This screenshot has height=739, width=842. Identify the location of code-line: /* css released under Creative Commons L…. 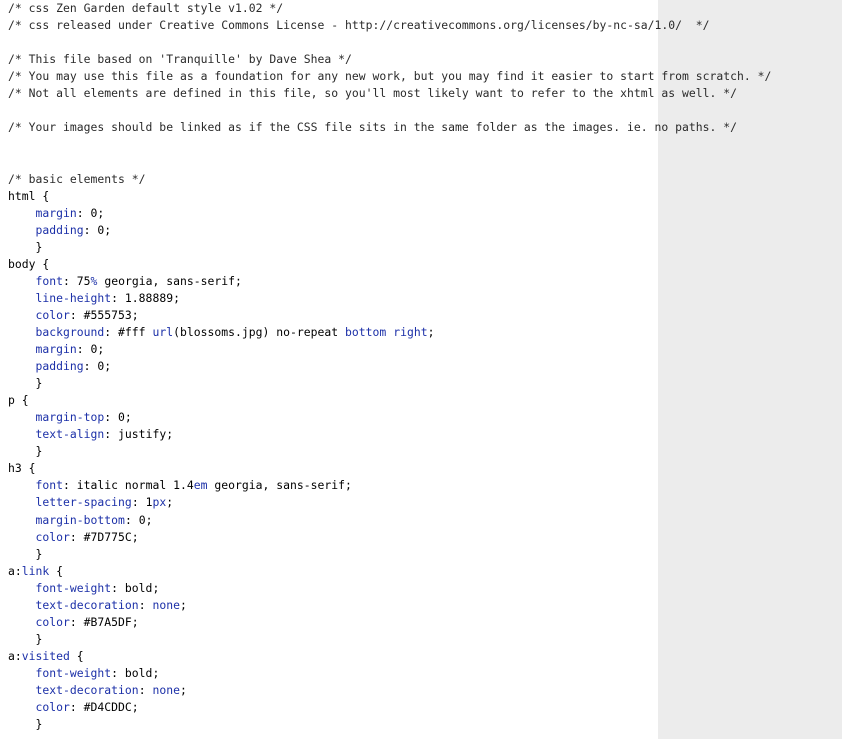
(359, 25).